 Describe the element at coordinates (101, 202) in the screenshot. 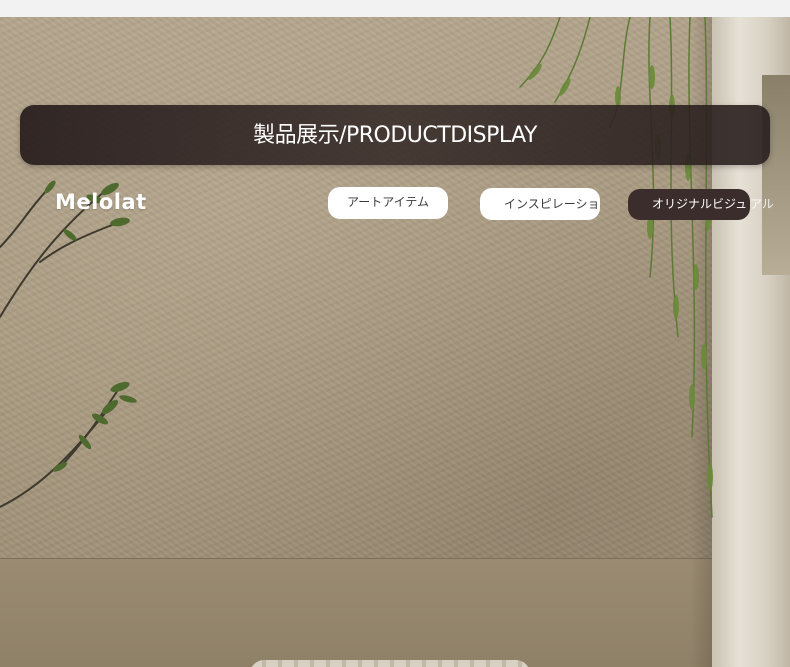

I see `brand-logo: Melolat` at that location.